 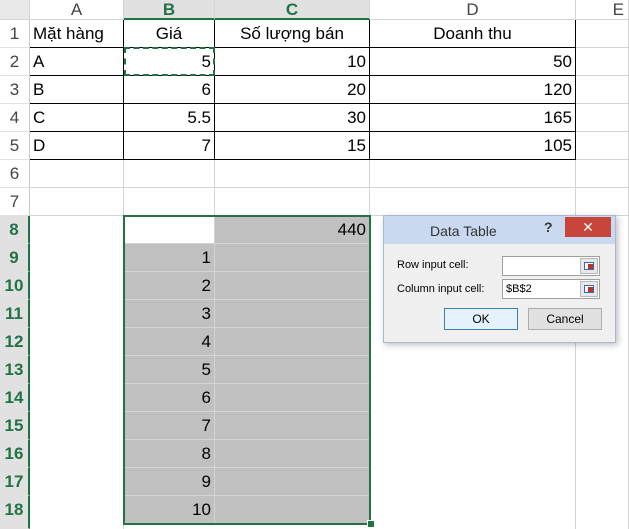 I want to click on row-header-4: 4, so click(x=15, y=118).